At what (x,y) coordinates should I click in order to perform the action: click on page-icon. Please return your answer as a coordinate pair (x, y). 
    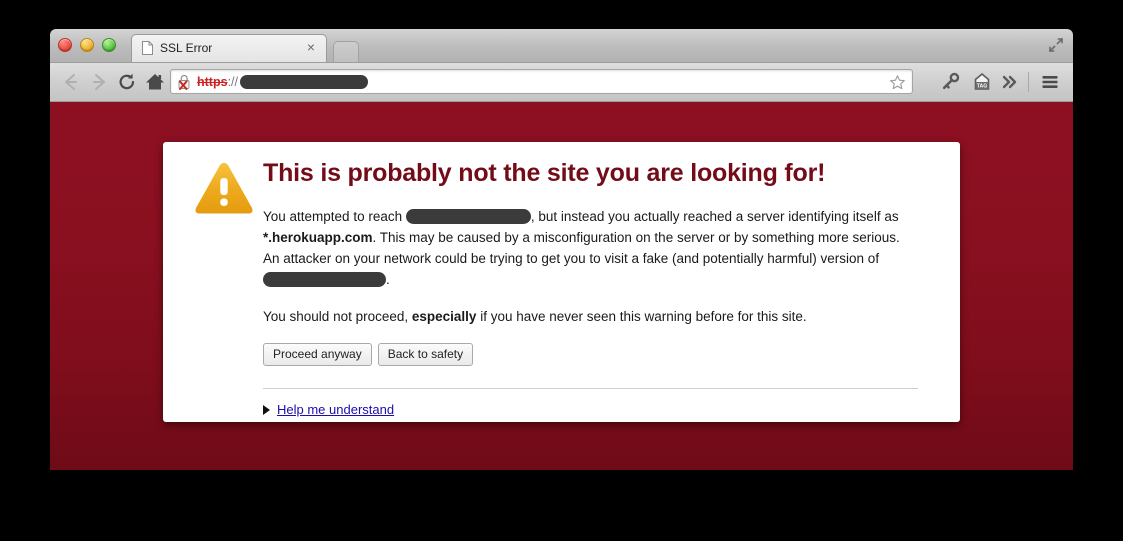
    Looking at the image, I should click on (147, 48).